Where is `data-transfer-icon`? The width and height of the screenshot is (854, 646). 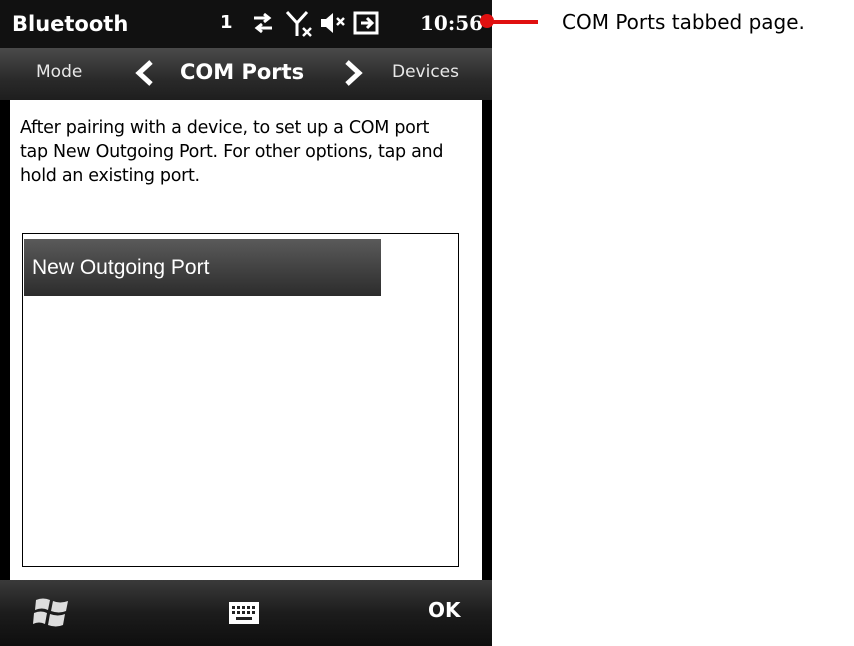
data-transfer-icon is located at coordinates (263, 23).